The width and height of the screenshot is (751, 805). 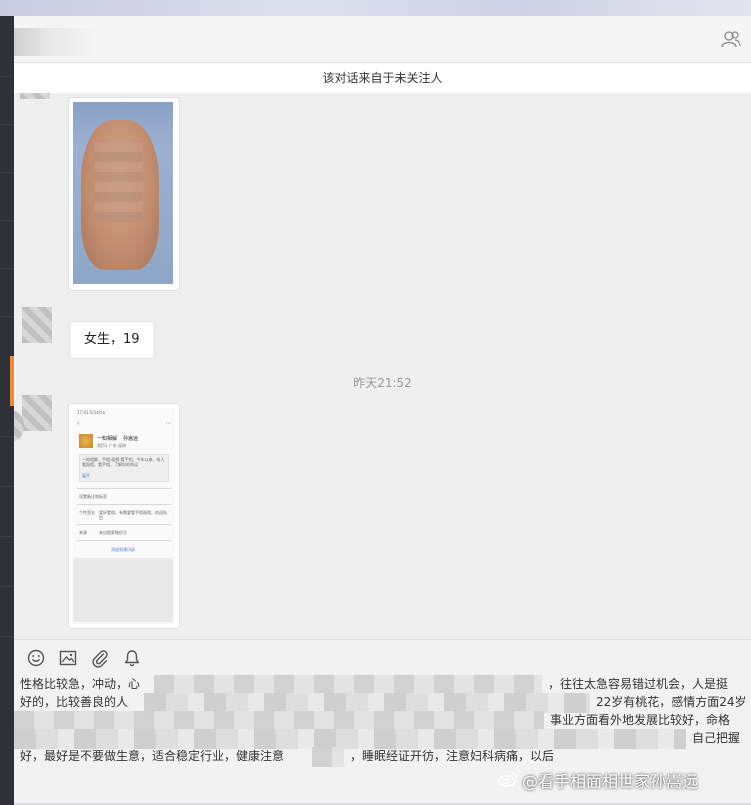 I want to click on input-line-3-end: 事业方面看外地发展比较好，命格, so click(x=640, y=720).